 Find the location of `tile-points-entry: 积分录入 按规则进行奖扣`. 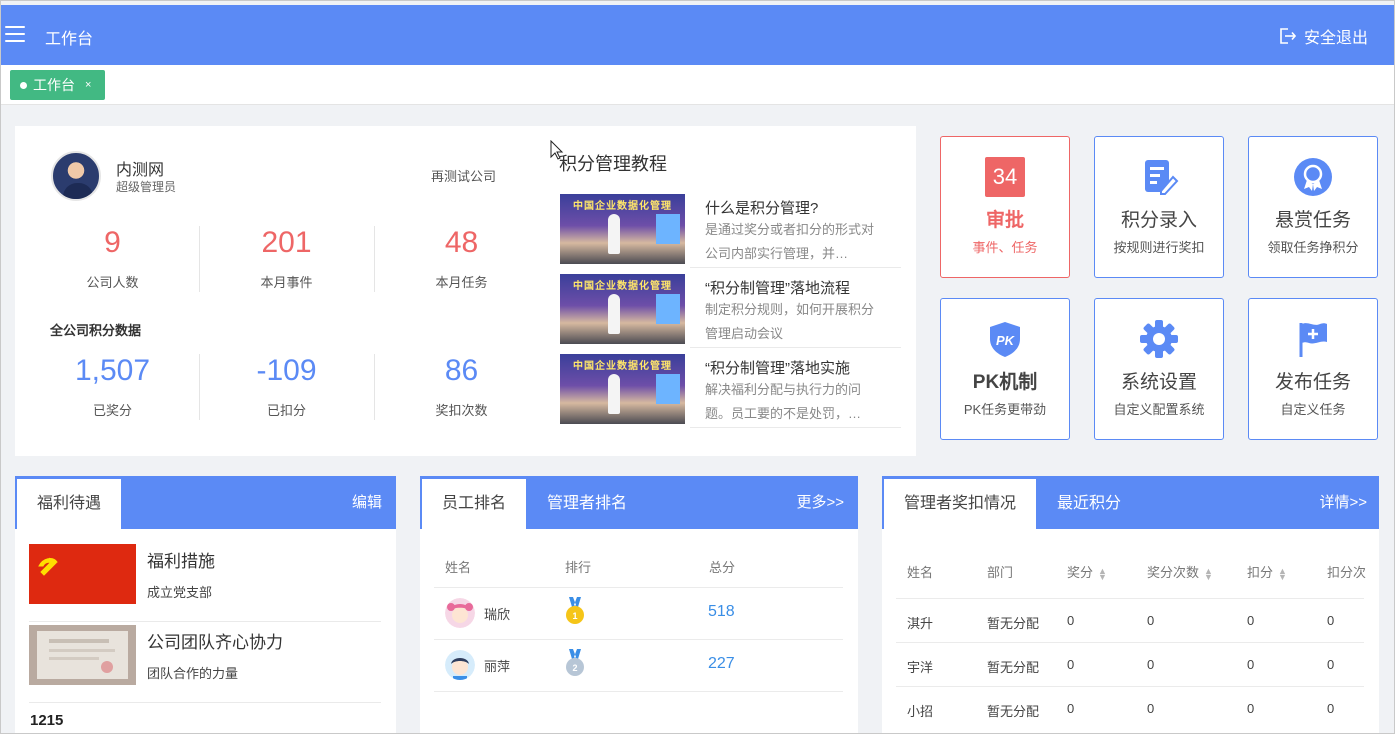

tile-points-entry: 积分录入 按规则进行奖扣 is located at coordinates (1159, 207).